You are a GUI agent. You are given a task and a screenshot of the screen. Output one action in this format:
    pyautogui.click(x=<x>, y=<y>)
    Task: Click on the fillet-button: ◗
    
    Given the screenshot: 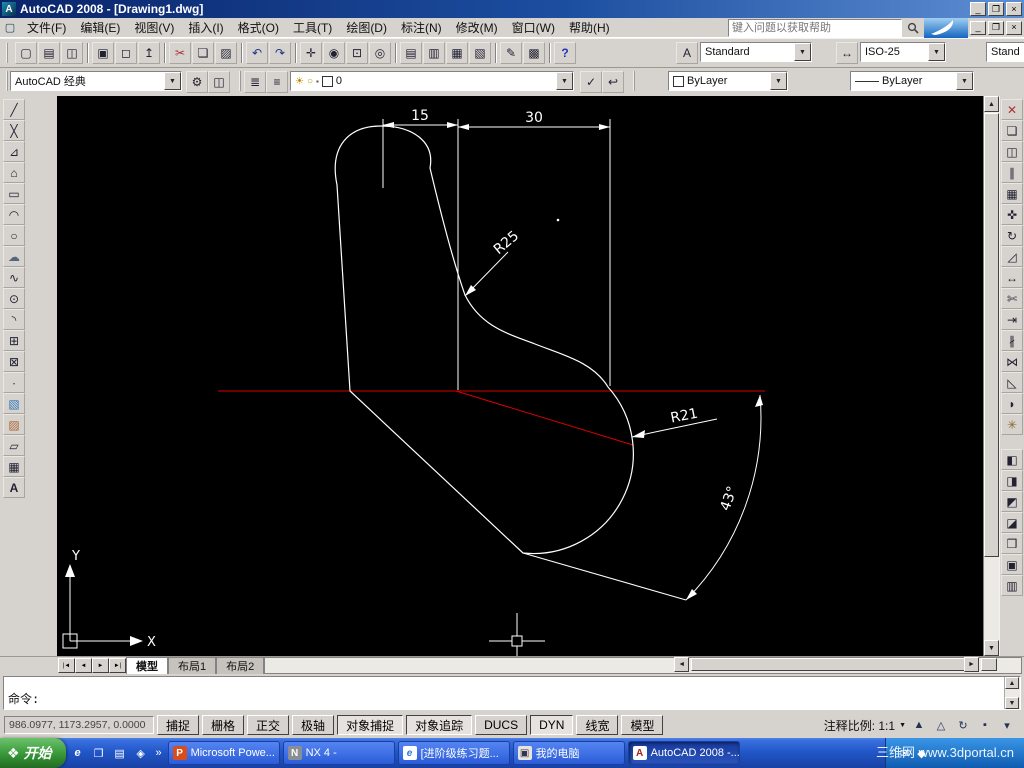 What is the action you would take?
    pyautogui.click(x=1012, y=403)
    